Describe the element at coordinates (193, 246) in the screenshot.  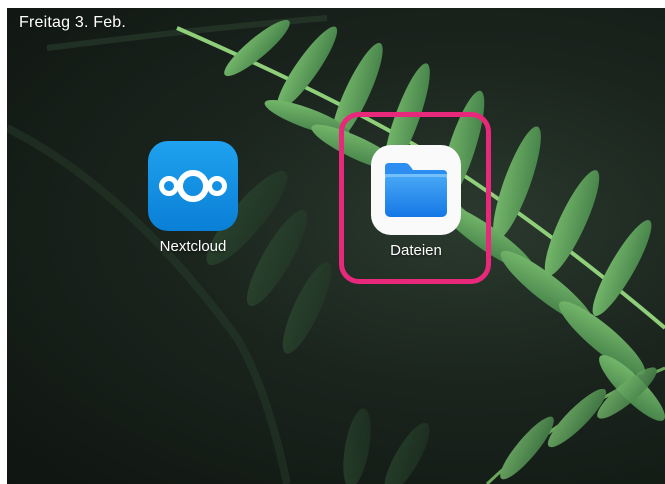
I see `app-label-nextcloud: Nextcloud` at that location.